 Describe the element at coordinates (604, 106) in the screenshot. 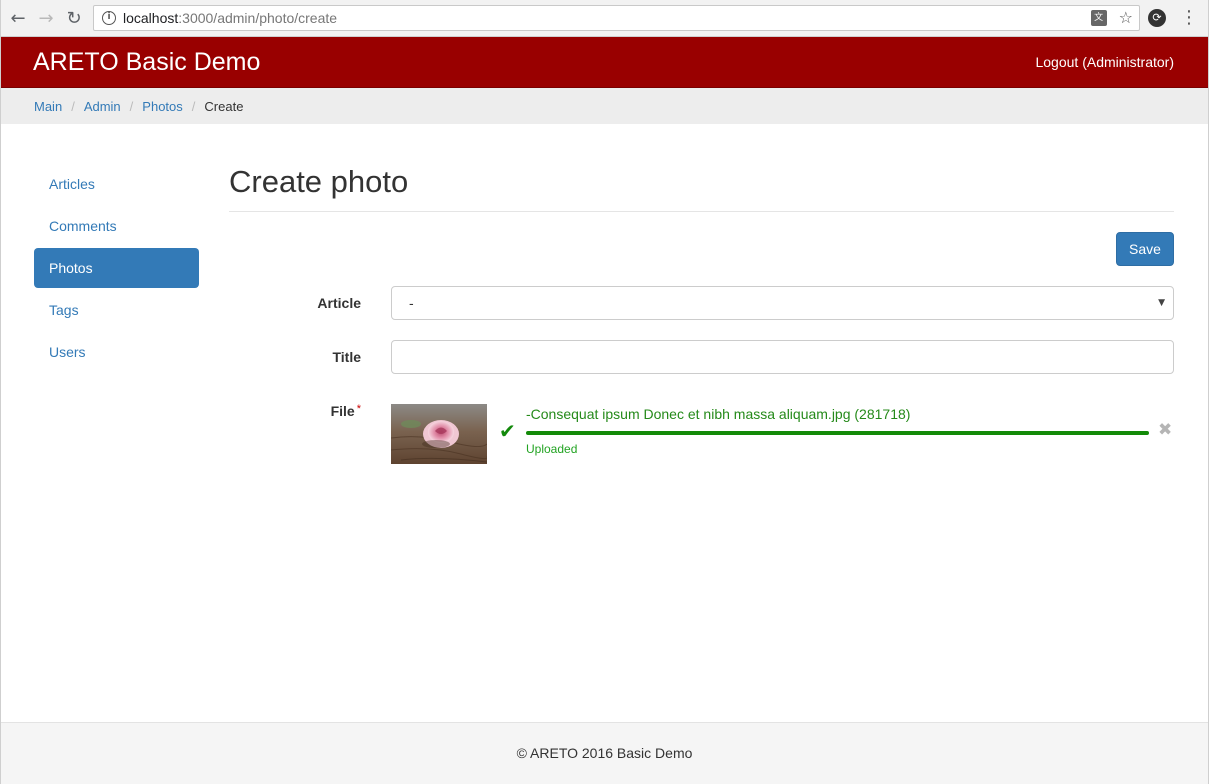

I see `breadcrumb: Main / Admin / Photos / Create` at that location.